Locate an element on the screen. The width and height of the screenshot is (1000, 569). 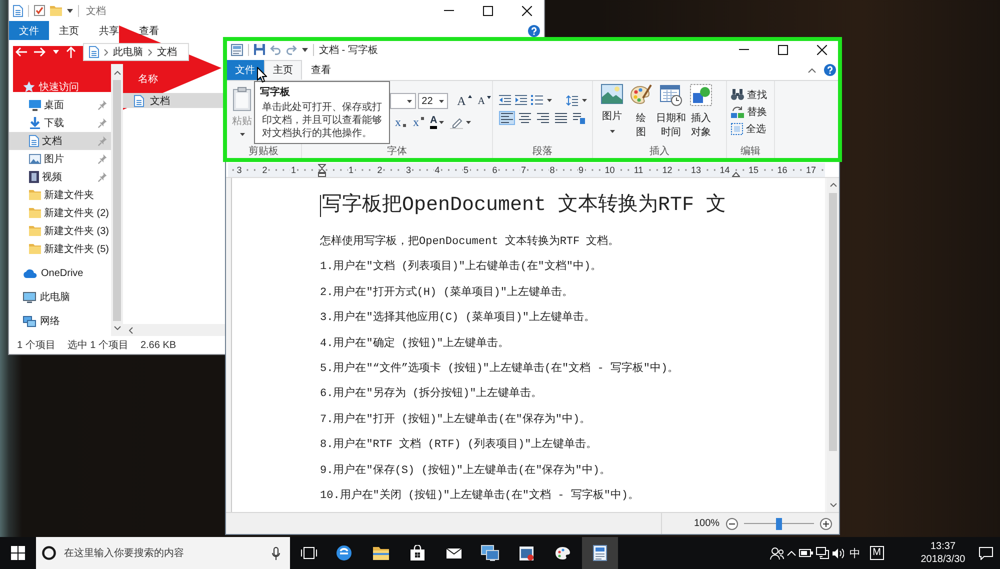
address-bar: 此电脑 文档 is located at coordinates (136, 52).